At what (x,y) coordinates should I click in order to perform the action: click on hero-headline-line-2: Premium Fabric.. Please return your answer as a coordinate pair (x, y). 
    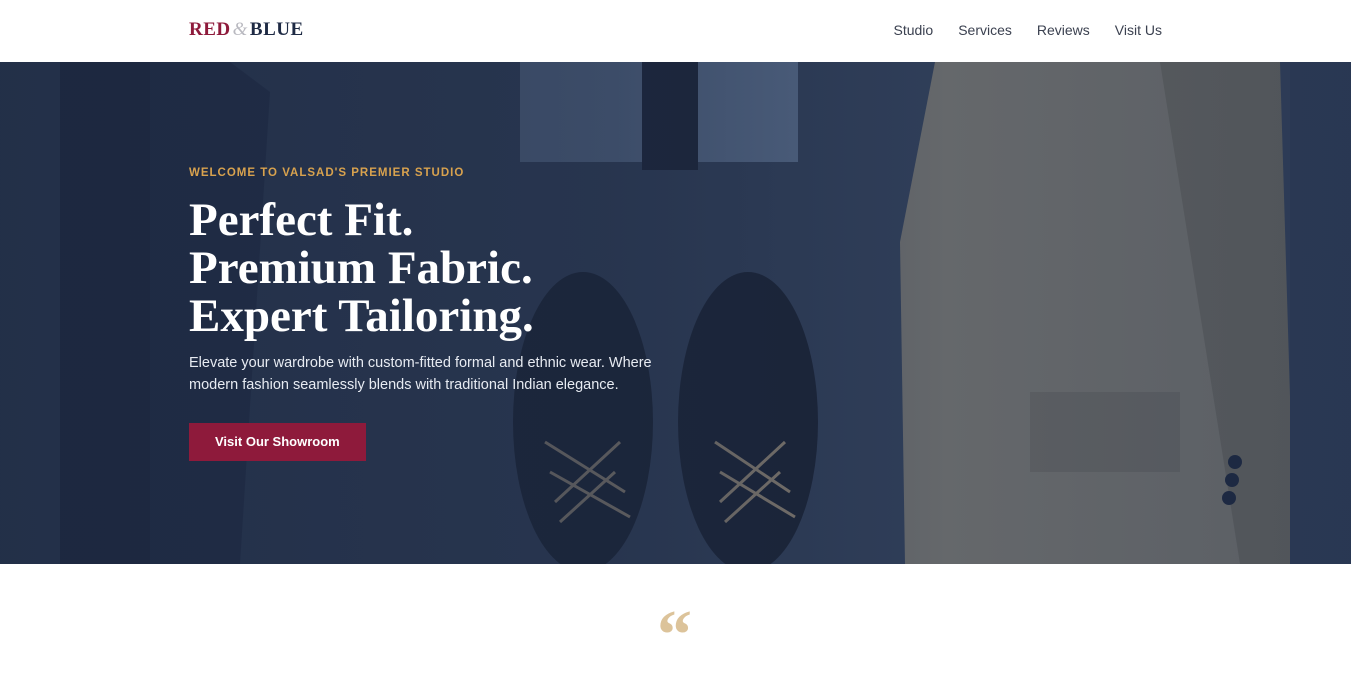
    Looking at the image, I should click on (361, 268).